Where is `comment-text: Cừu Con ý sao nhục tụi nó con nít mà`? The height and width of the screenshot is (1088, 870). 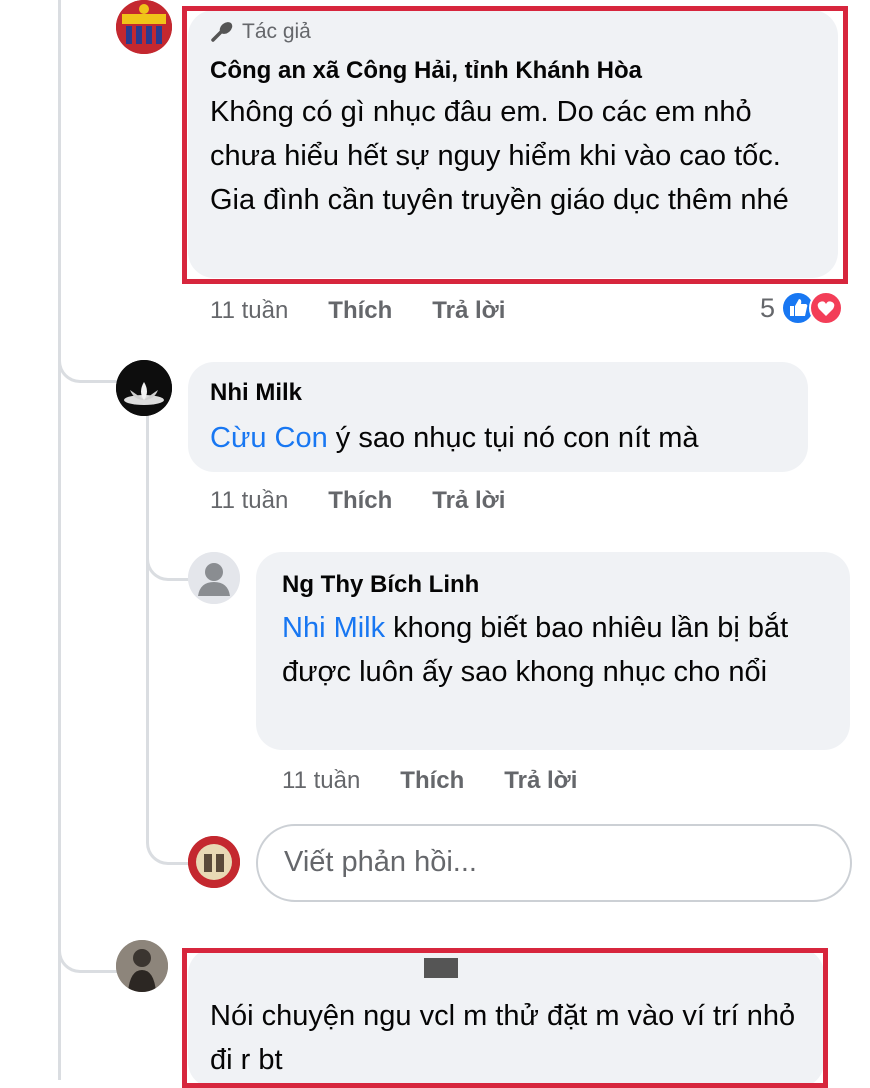 comment-text: Cừu Con ý sao nhục tụi nó con nít mà is located at coordinates (454, 438).